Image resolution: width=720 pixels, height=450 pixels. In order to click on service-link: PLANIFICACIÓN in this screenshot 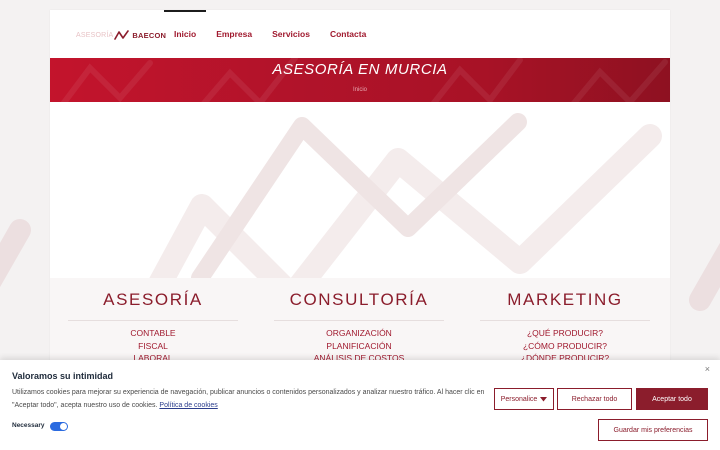, I will do `click(359, 346)`.